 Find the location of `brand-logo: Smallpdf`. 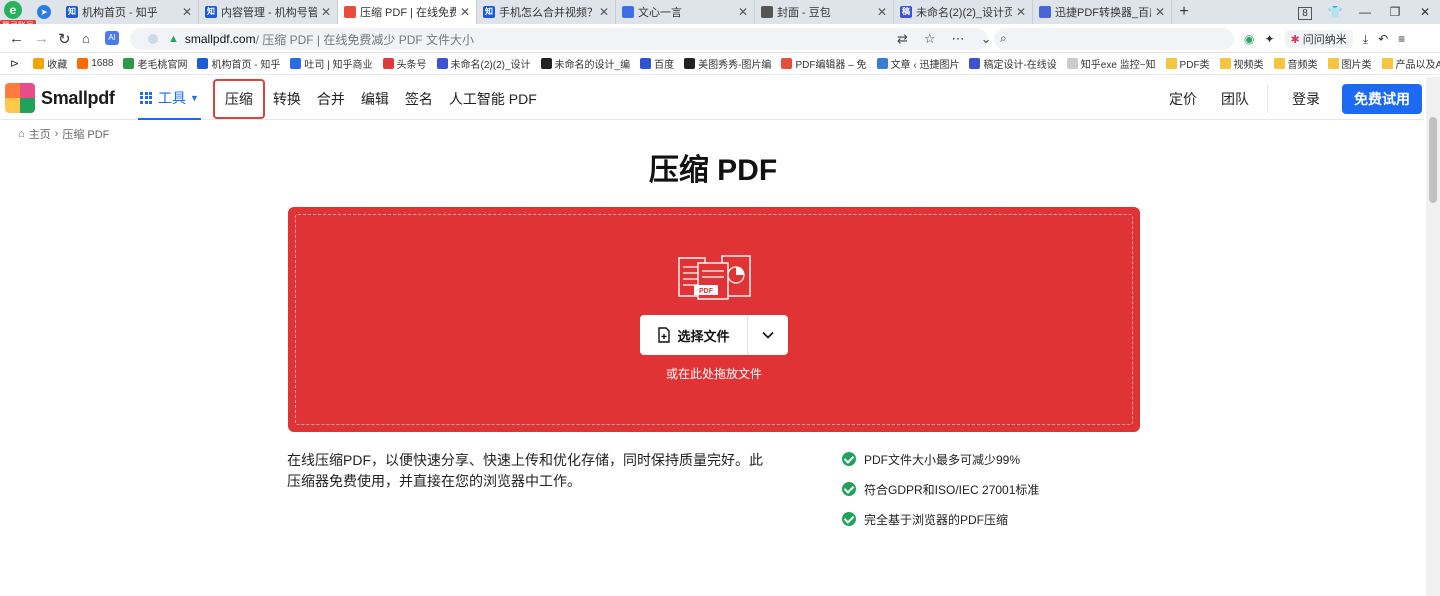

brand-logo: Smallpdf is located at coordinates (60, 98).